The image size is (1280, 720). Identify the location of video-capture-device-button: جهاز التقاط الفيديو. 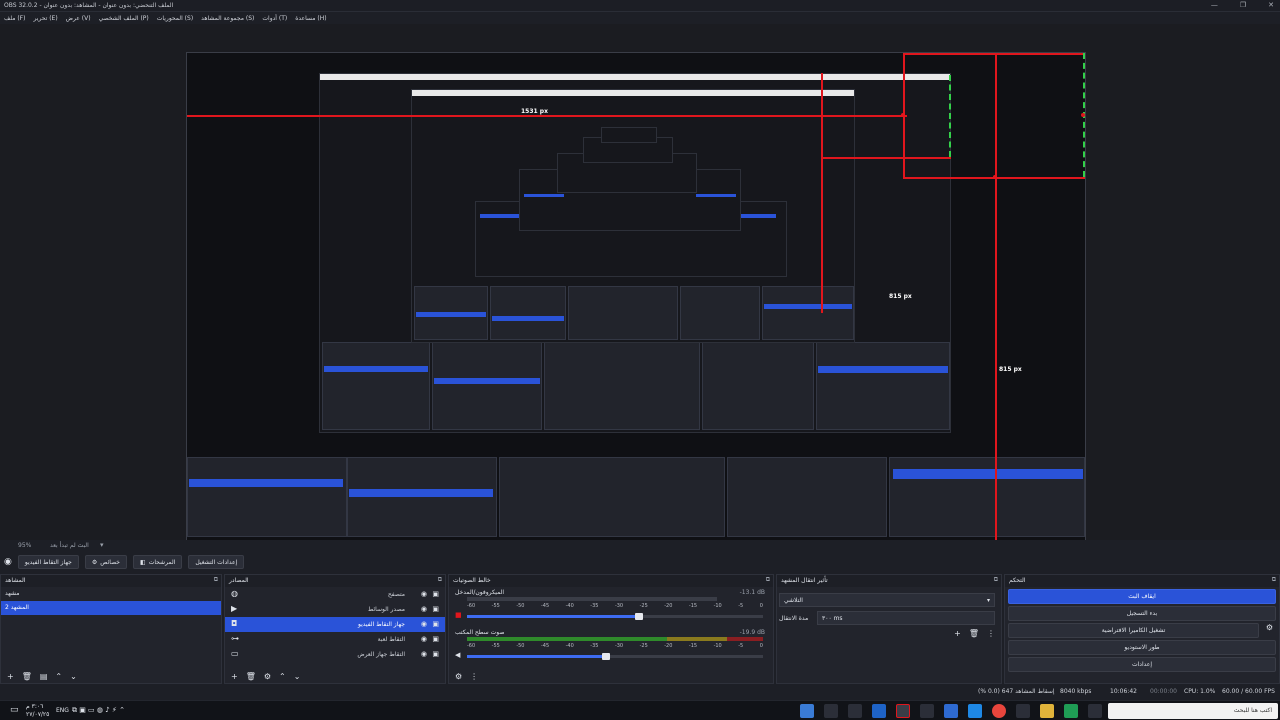
(48, 562).